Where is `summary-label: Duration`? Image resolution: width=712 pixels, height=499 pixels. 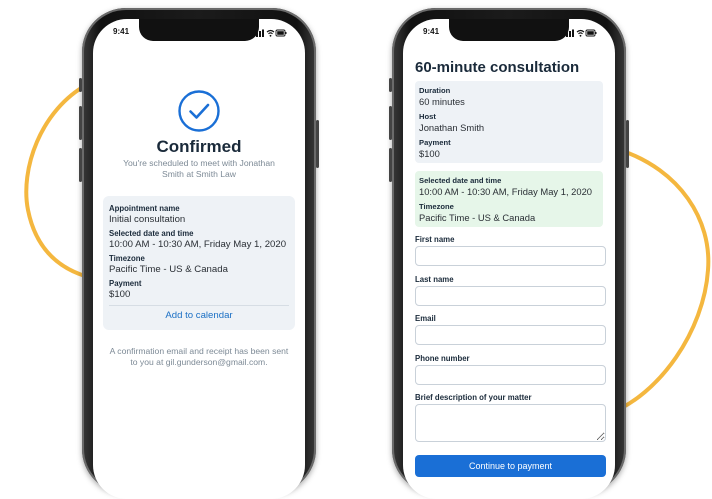
summary-label: Duration is located at coordinates (435, 90).